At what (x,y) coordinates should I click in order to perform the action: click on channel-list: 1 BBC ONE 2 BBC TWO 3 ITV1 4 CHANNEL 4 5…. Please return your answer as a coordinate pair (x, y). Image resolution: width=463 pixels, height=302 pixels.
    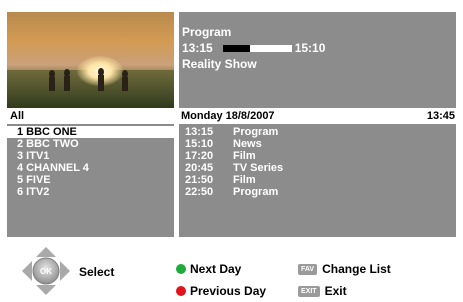
    Looking at the image, I should click on (90, 180).